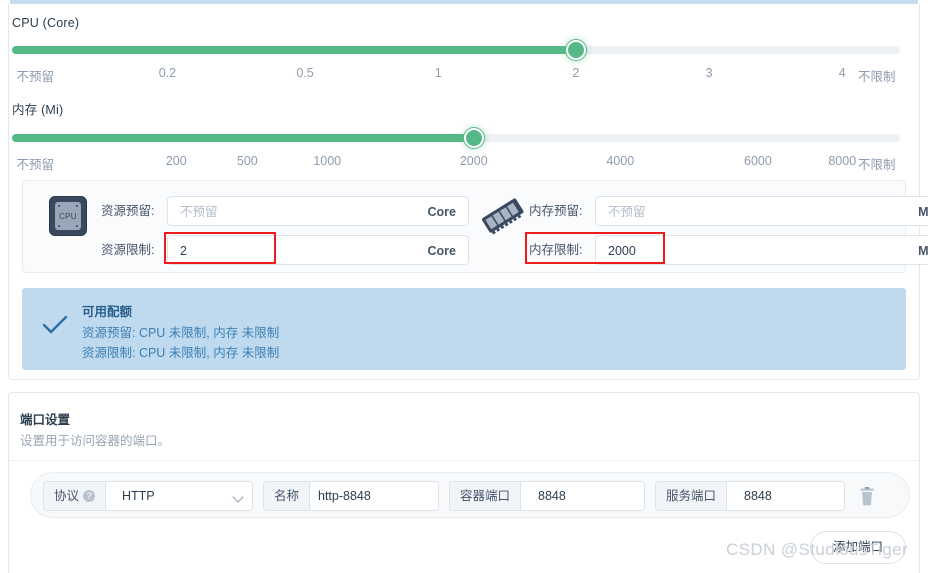  I want to click on cpu-reserve-unit: Core, so click(441, 212).